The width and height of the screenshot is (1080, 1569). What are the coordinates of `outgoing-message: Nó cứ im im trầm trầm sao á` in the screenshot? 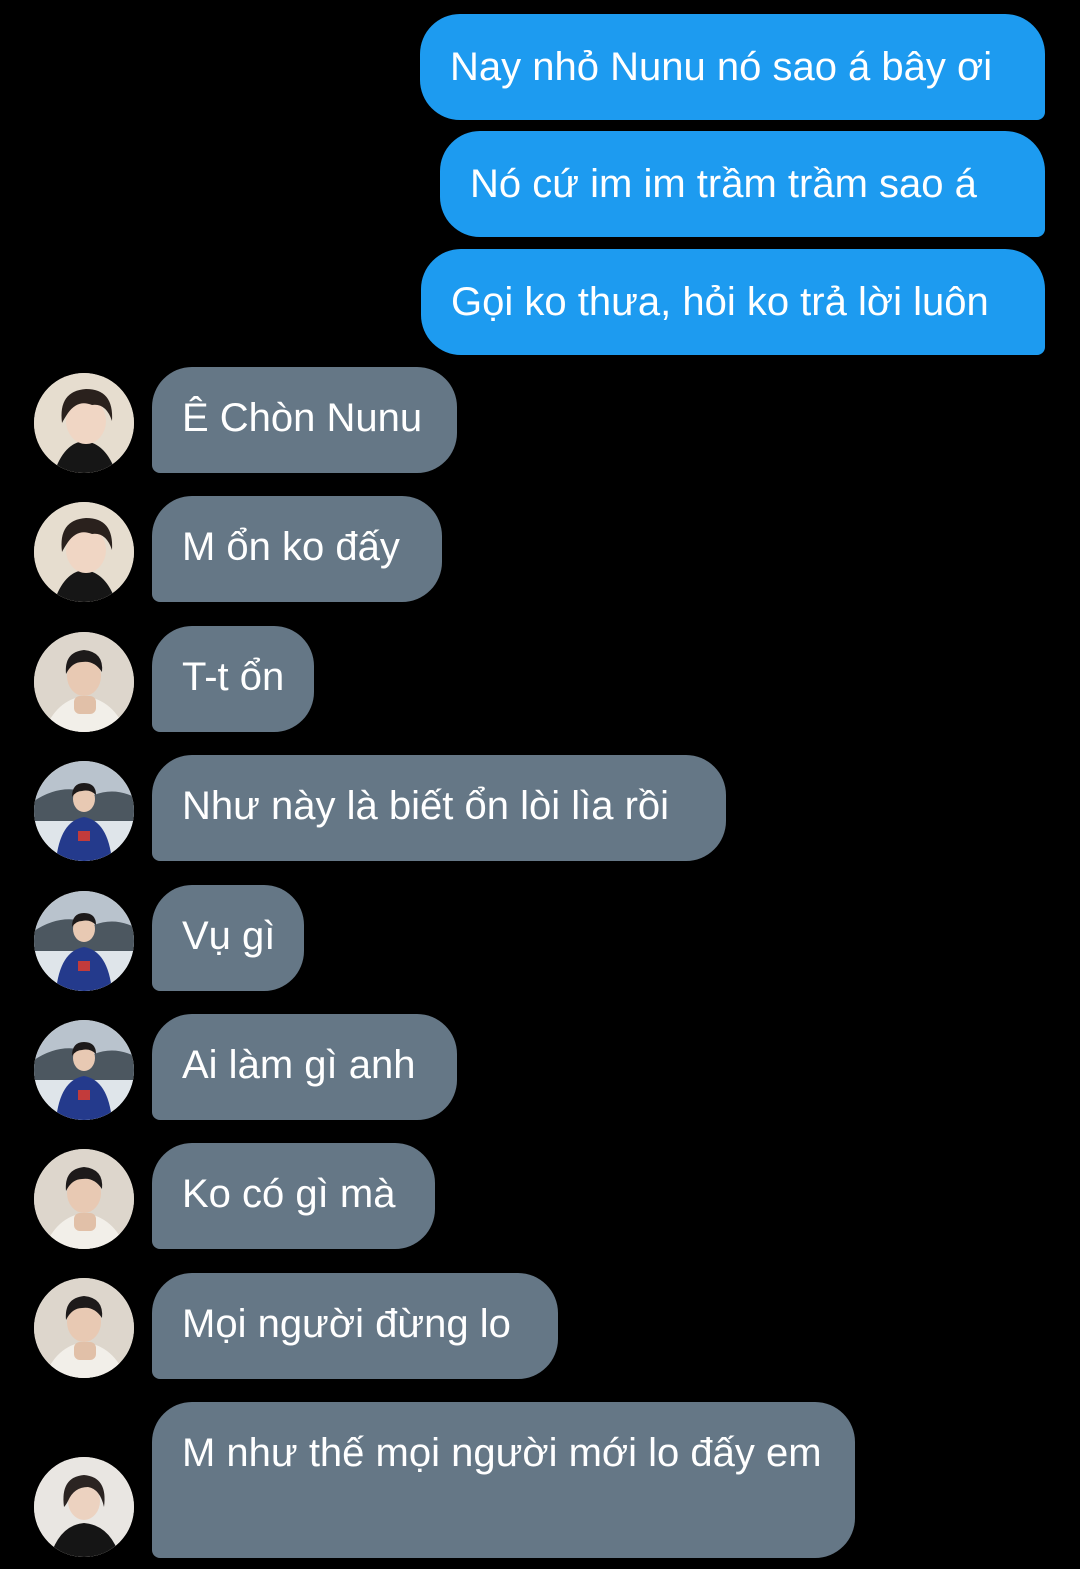 It's located at (742, 184).